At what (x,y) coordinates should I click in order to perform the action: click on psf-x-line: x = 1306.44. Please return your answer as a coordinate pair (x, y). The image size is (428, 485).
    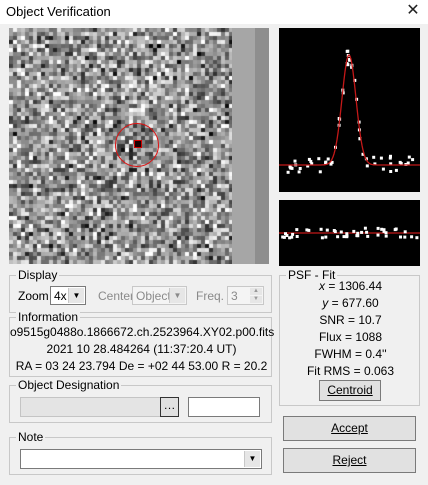
    Looking at the image, I should click on (350, 286).